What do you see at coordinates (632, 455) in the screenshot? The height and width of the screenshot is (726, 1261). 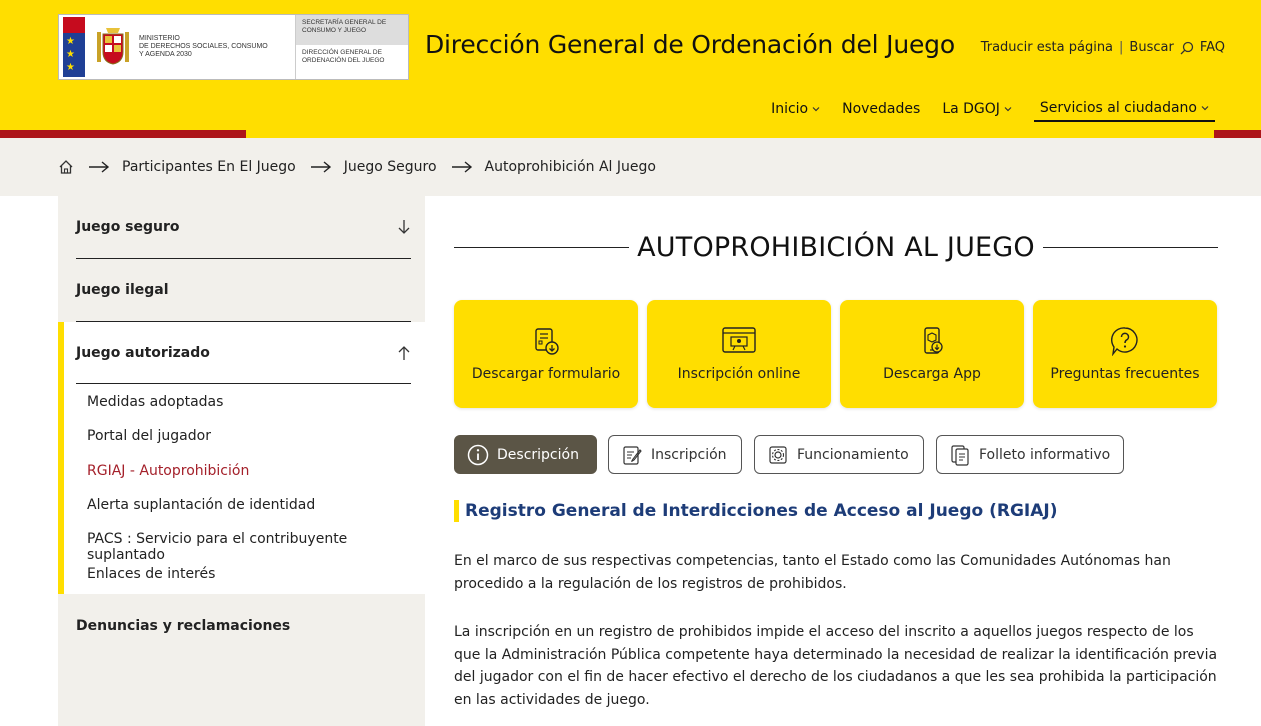 I see `form-edit-icon` at bounding box center [632, 455].